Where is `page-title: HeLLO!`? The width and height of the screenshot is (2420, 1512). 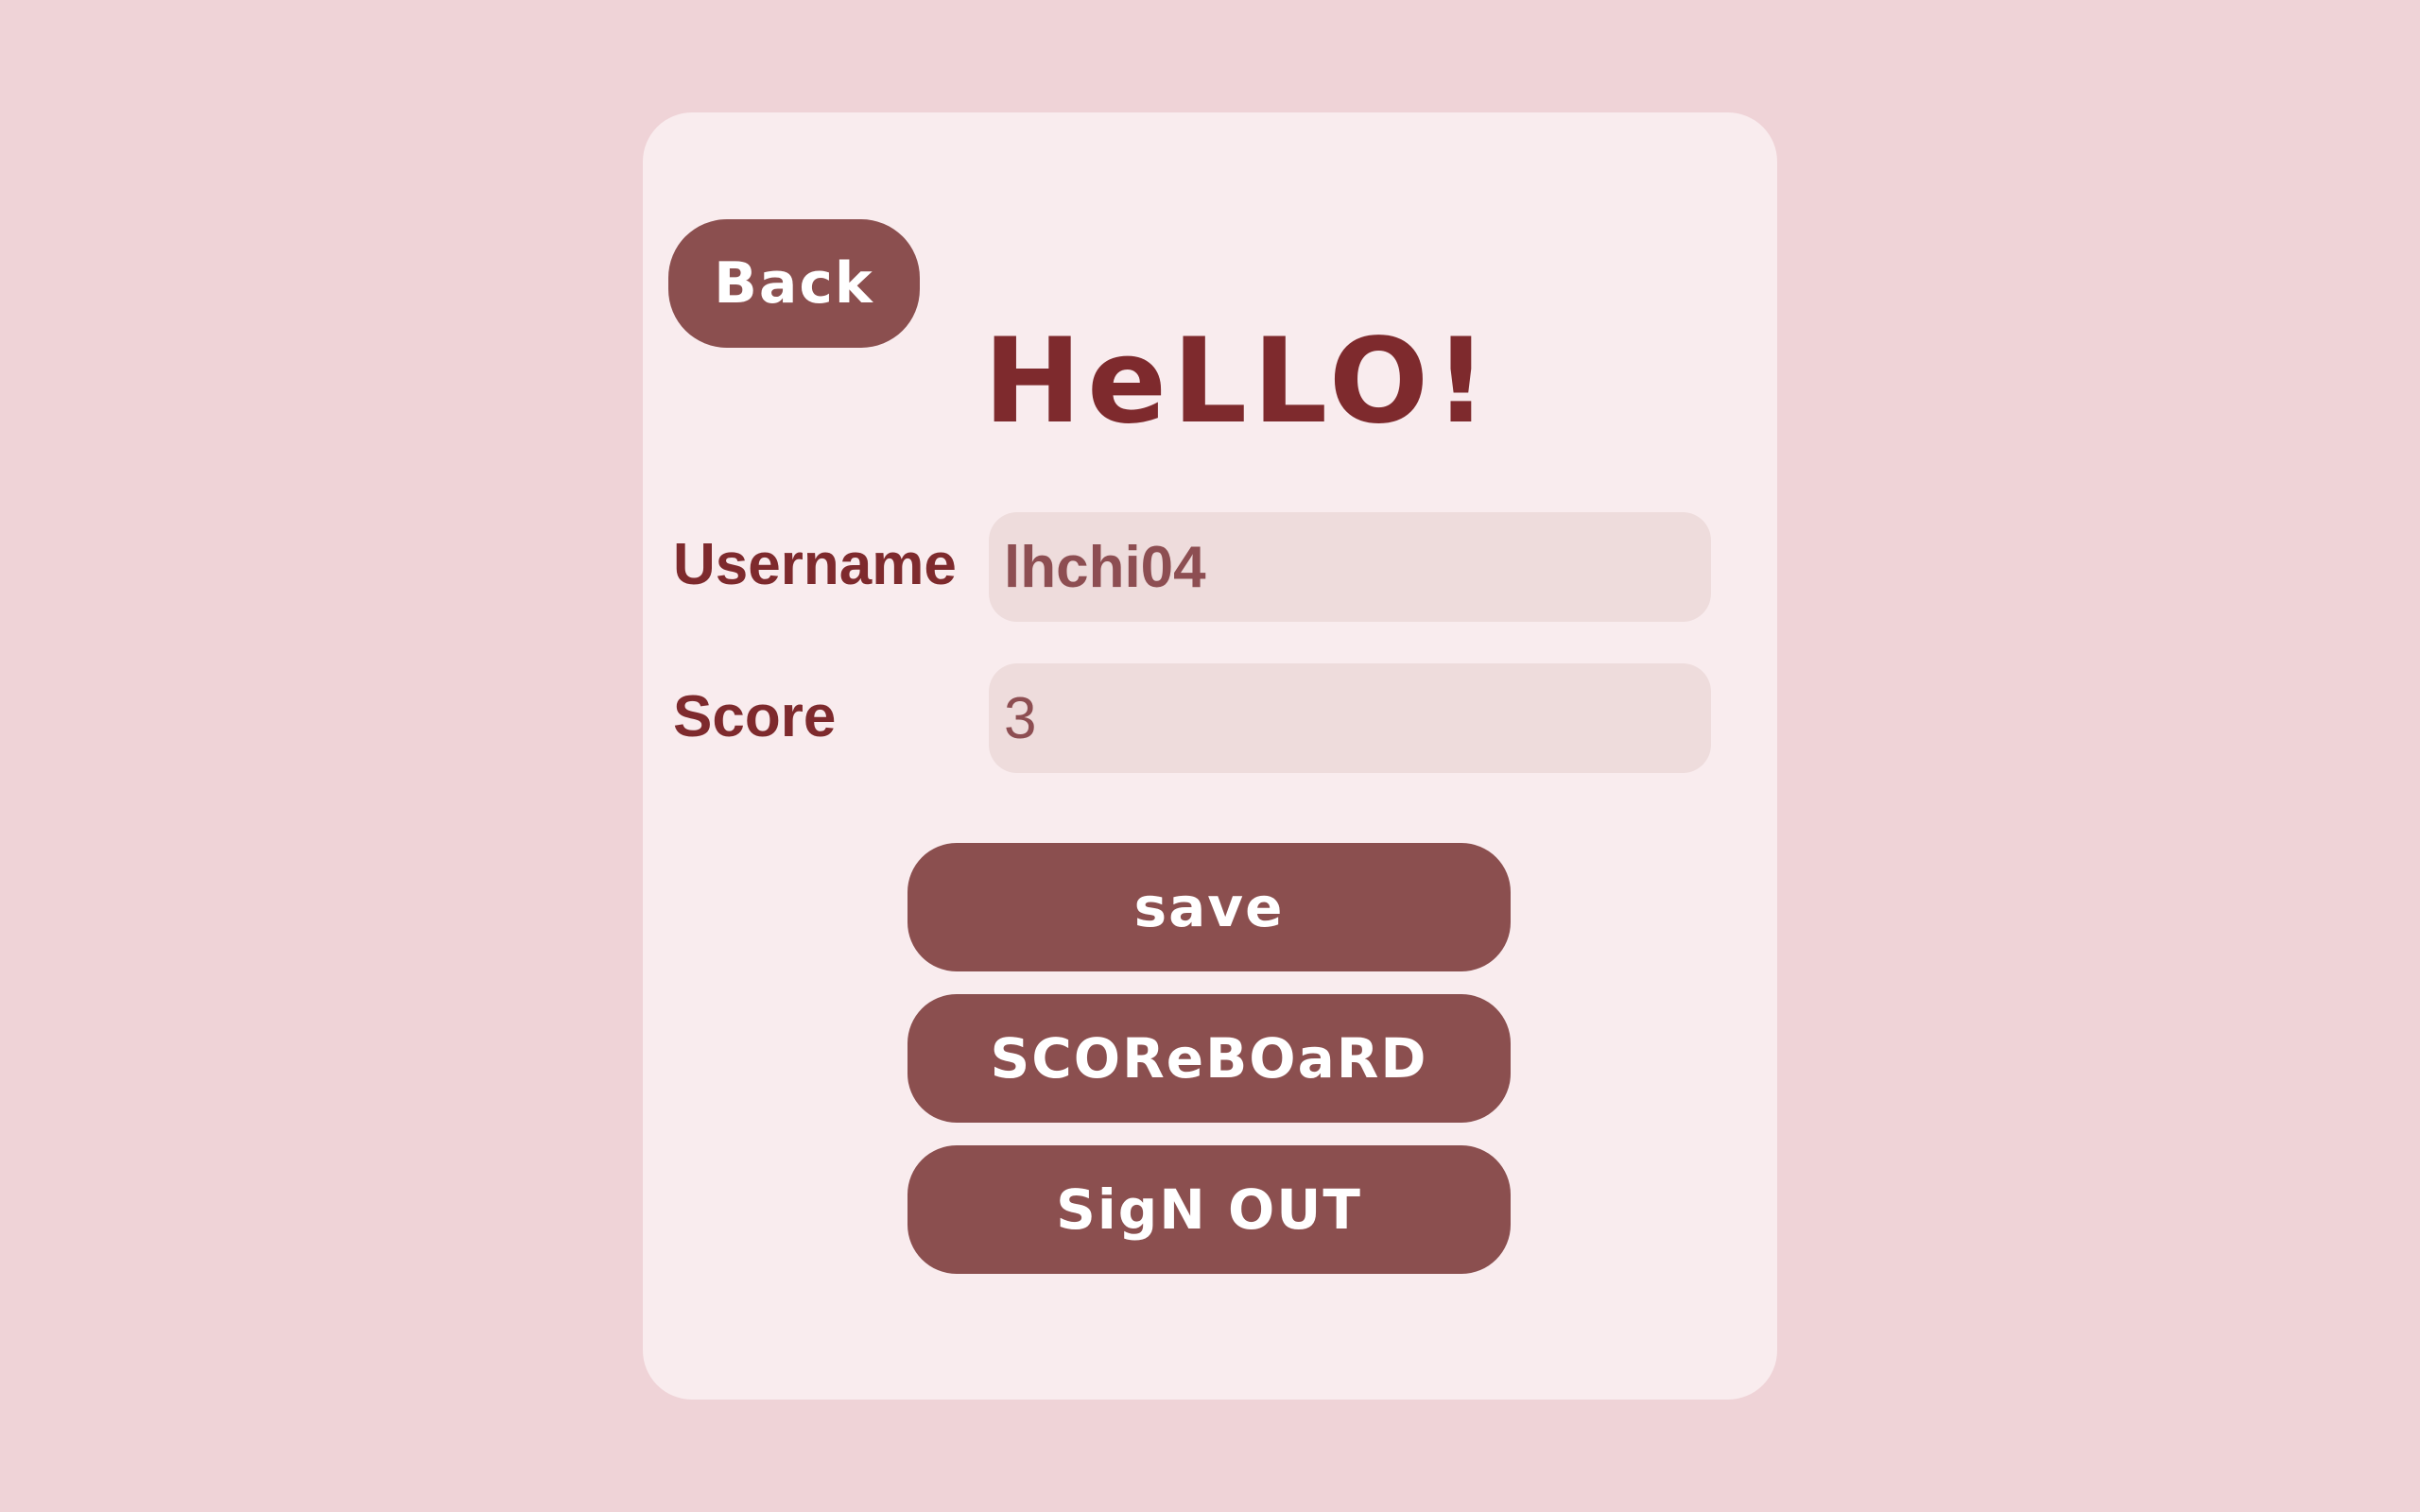
page-title: HeLLO! is located at coordinates (1238, 382).